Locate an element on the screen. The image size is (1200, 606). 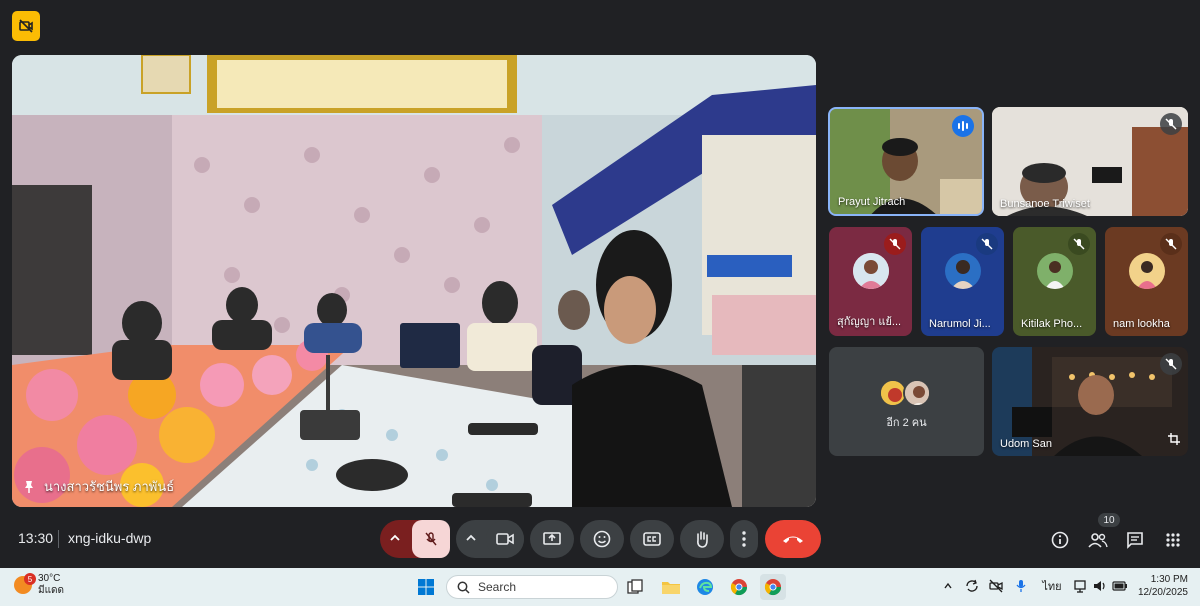
mic-options-button is located at coordinates (395, 540).